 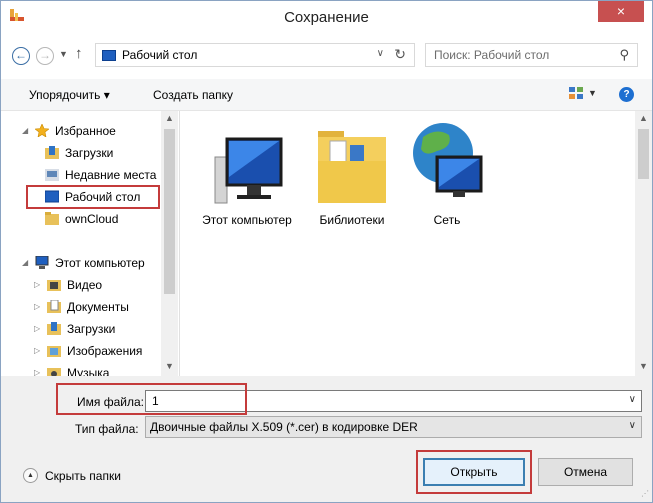 I want to click on address-text: Рабочий стол, so click(x=160, y=55).